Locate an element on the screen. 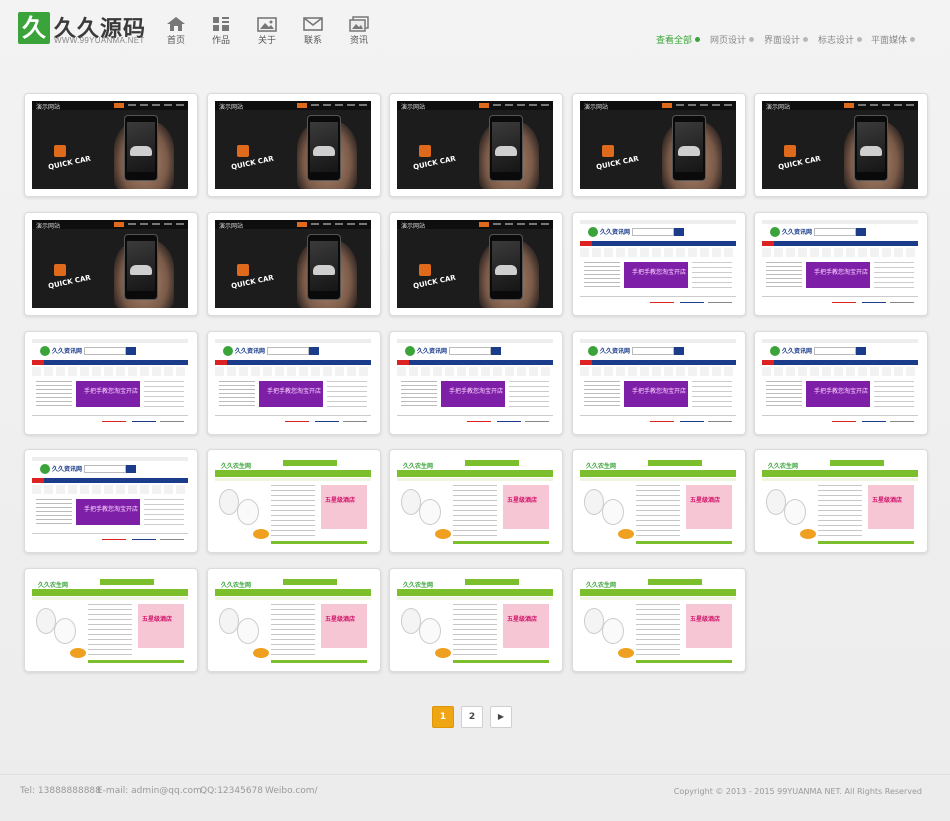  nav-label: 作品 is located at coordinates (220, 41).